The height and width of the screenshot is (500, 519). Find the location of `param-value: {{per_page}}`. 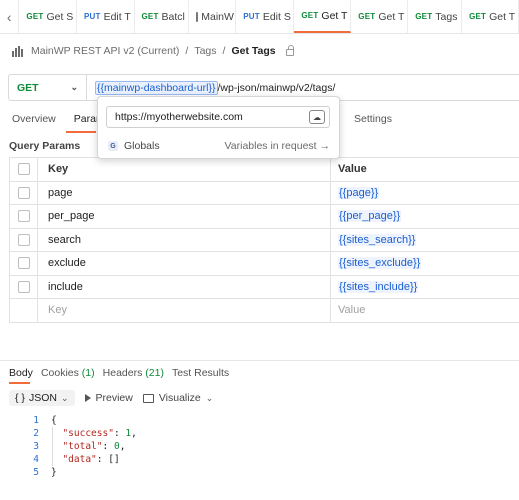

param-value: {{per_page}} is located at coordinates (370, 216).